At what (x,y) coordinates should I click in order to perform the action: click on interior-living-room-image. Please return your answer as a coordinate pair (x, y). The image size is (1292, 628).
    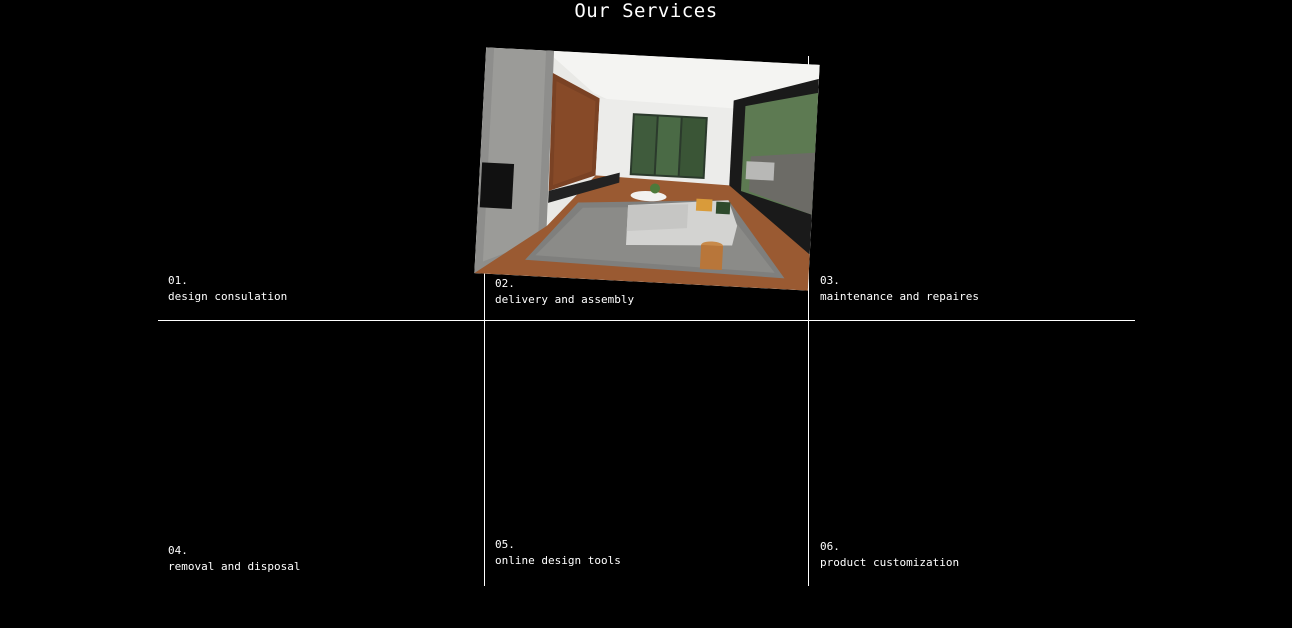
    Looking at the image, I should click on (647, 169).